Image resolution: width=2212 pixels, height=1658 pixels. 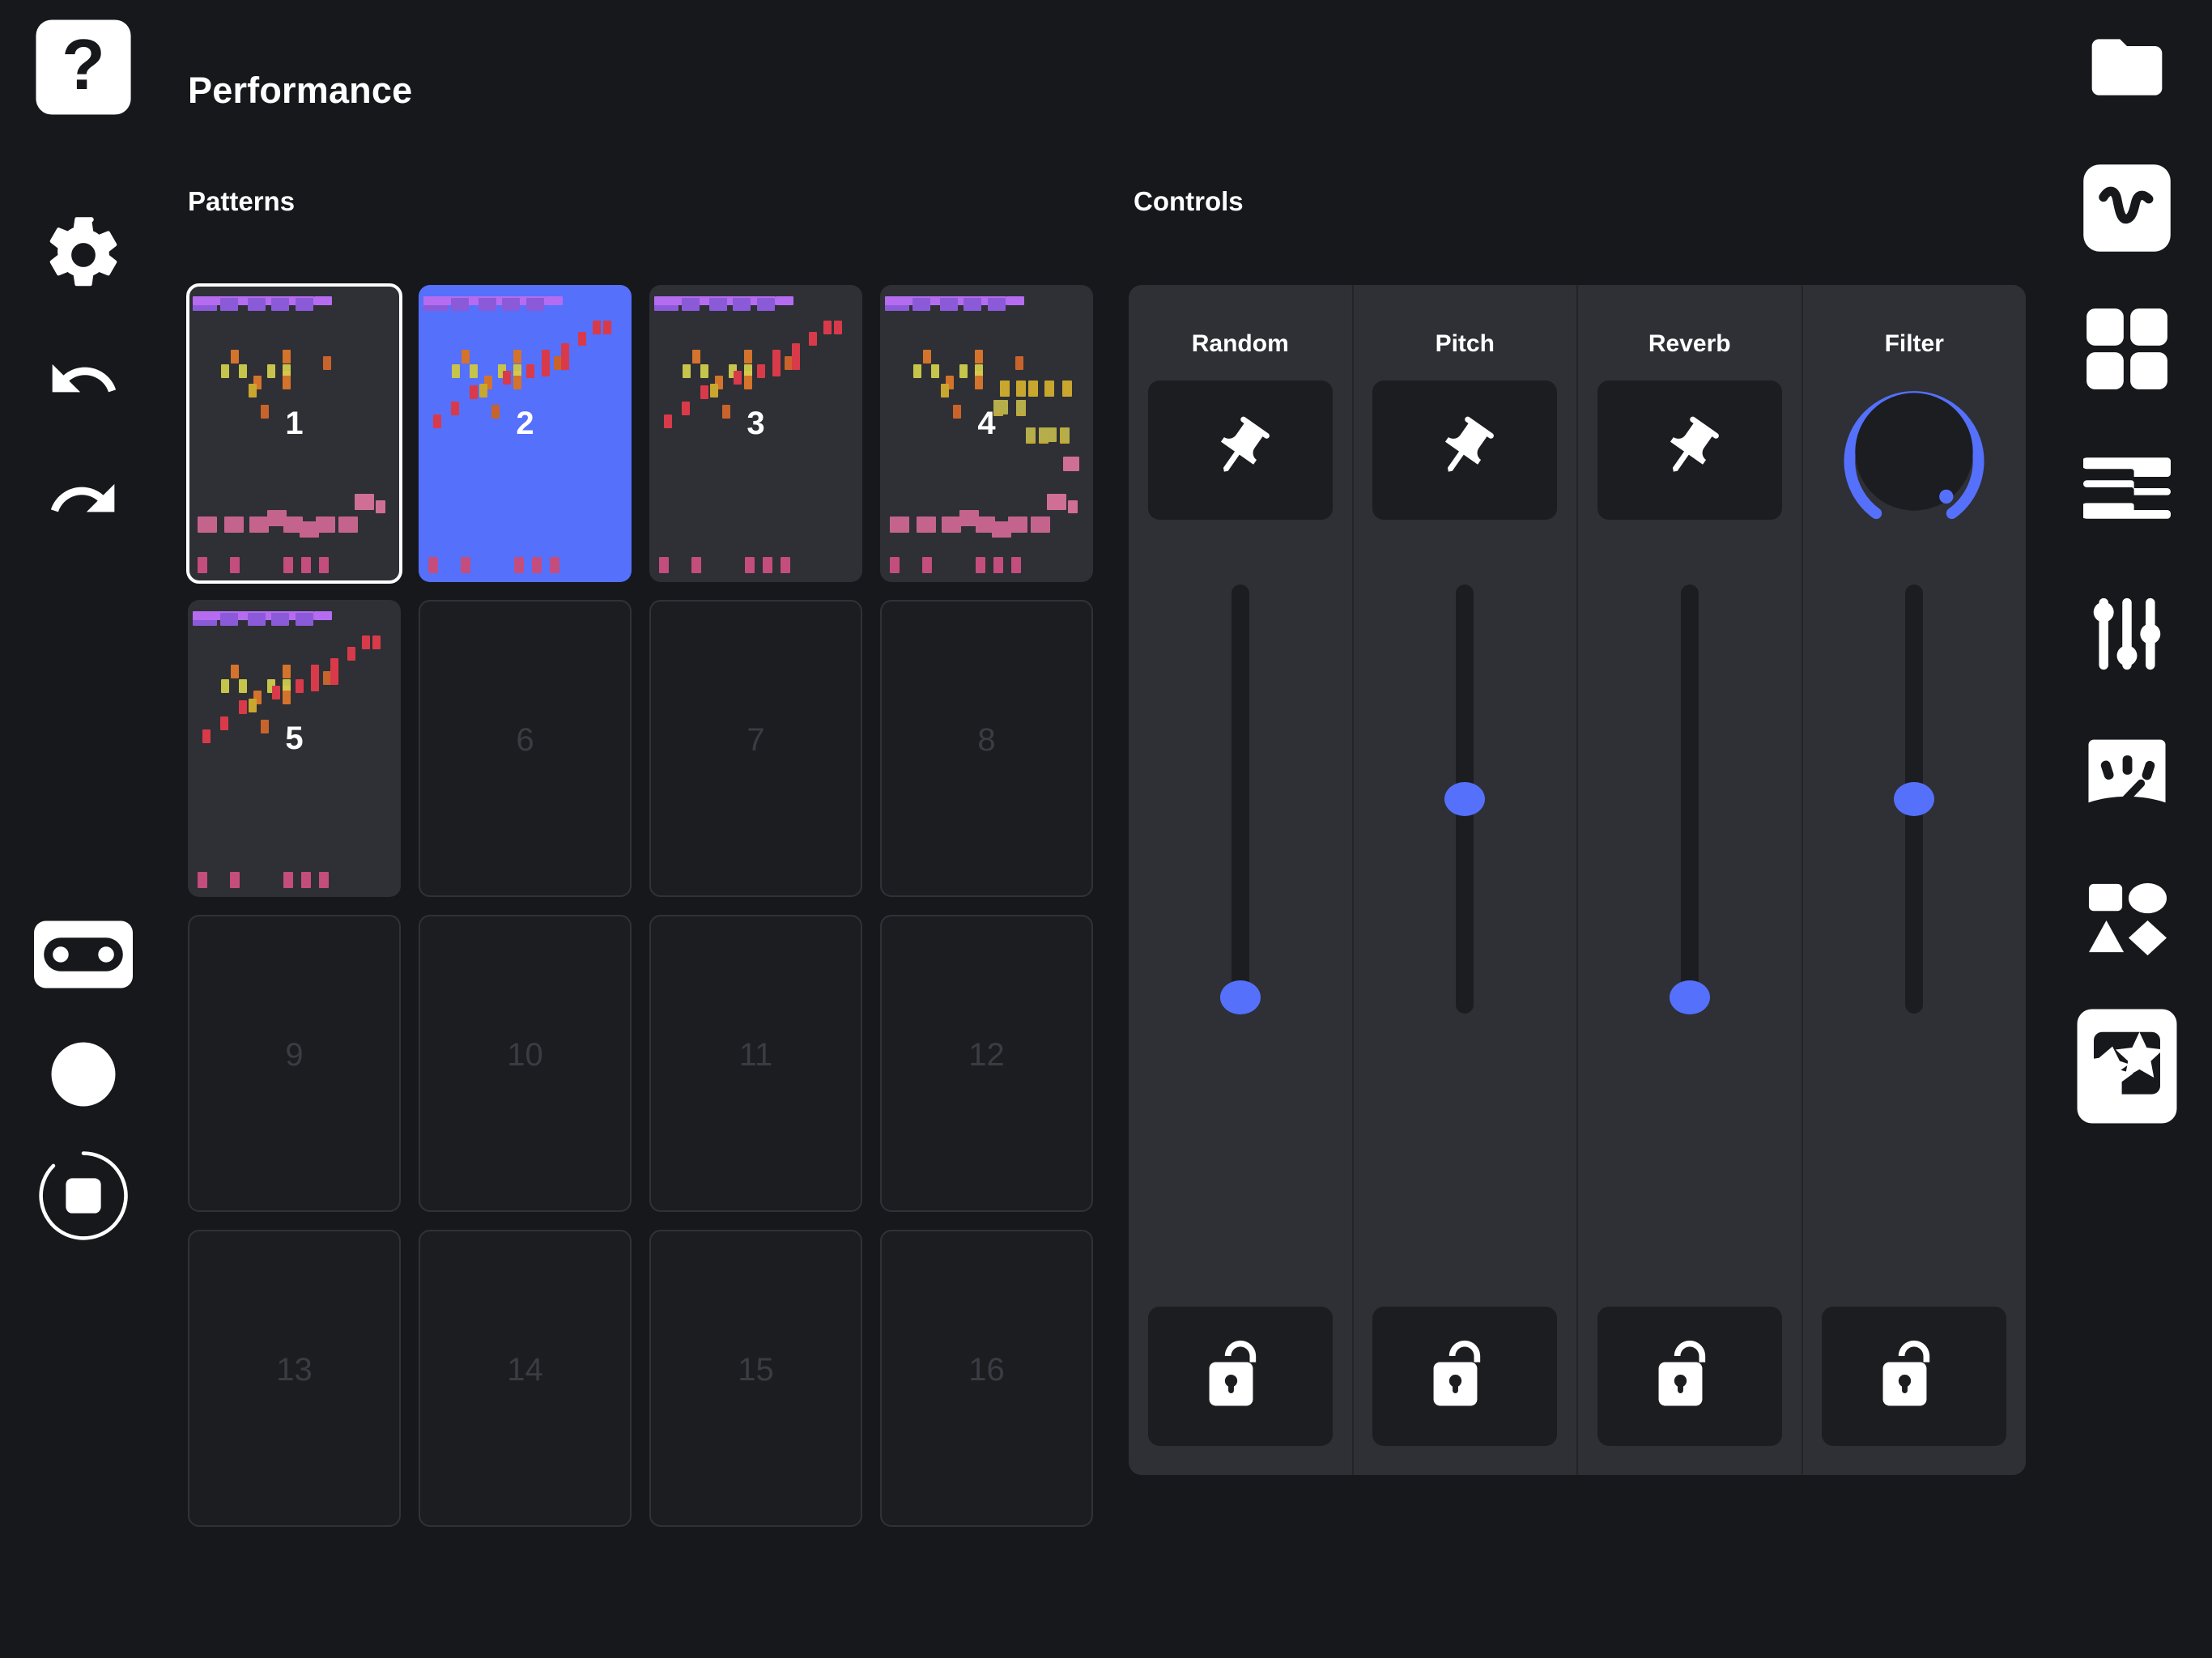 I want to click on help-icon: ?, so click(x=84, y=67).